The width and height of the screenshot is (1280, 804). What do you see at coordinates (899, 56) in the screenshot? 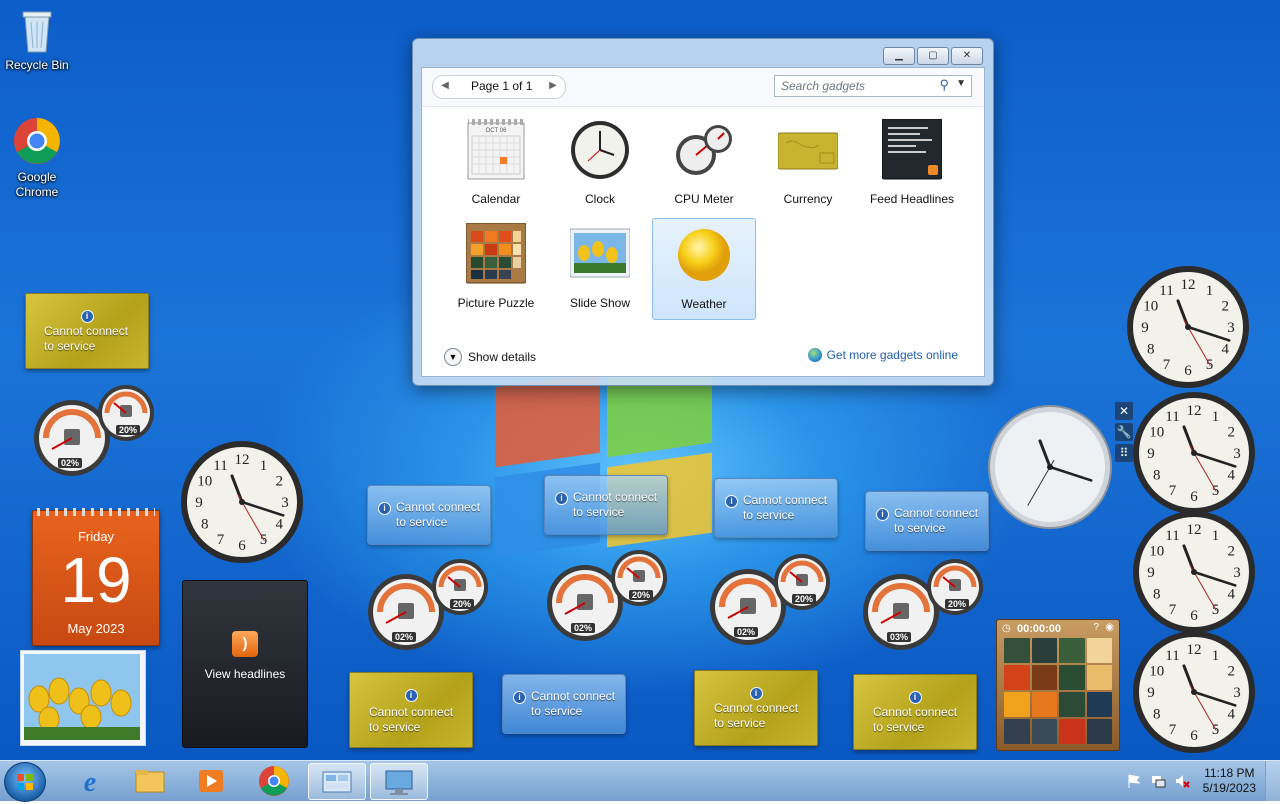
I see `minimize-button: ▁` at bounding box center [899, 56].